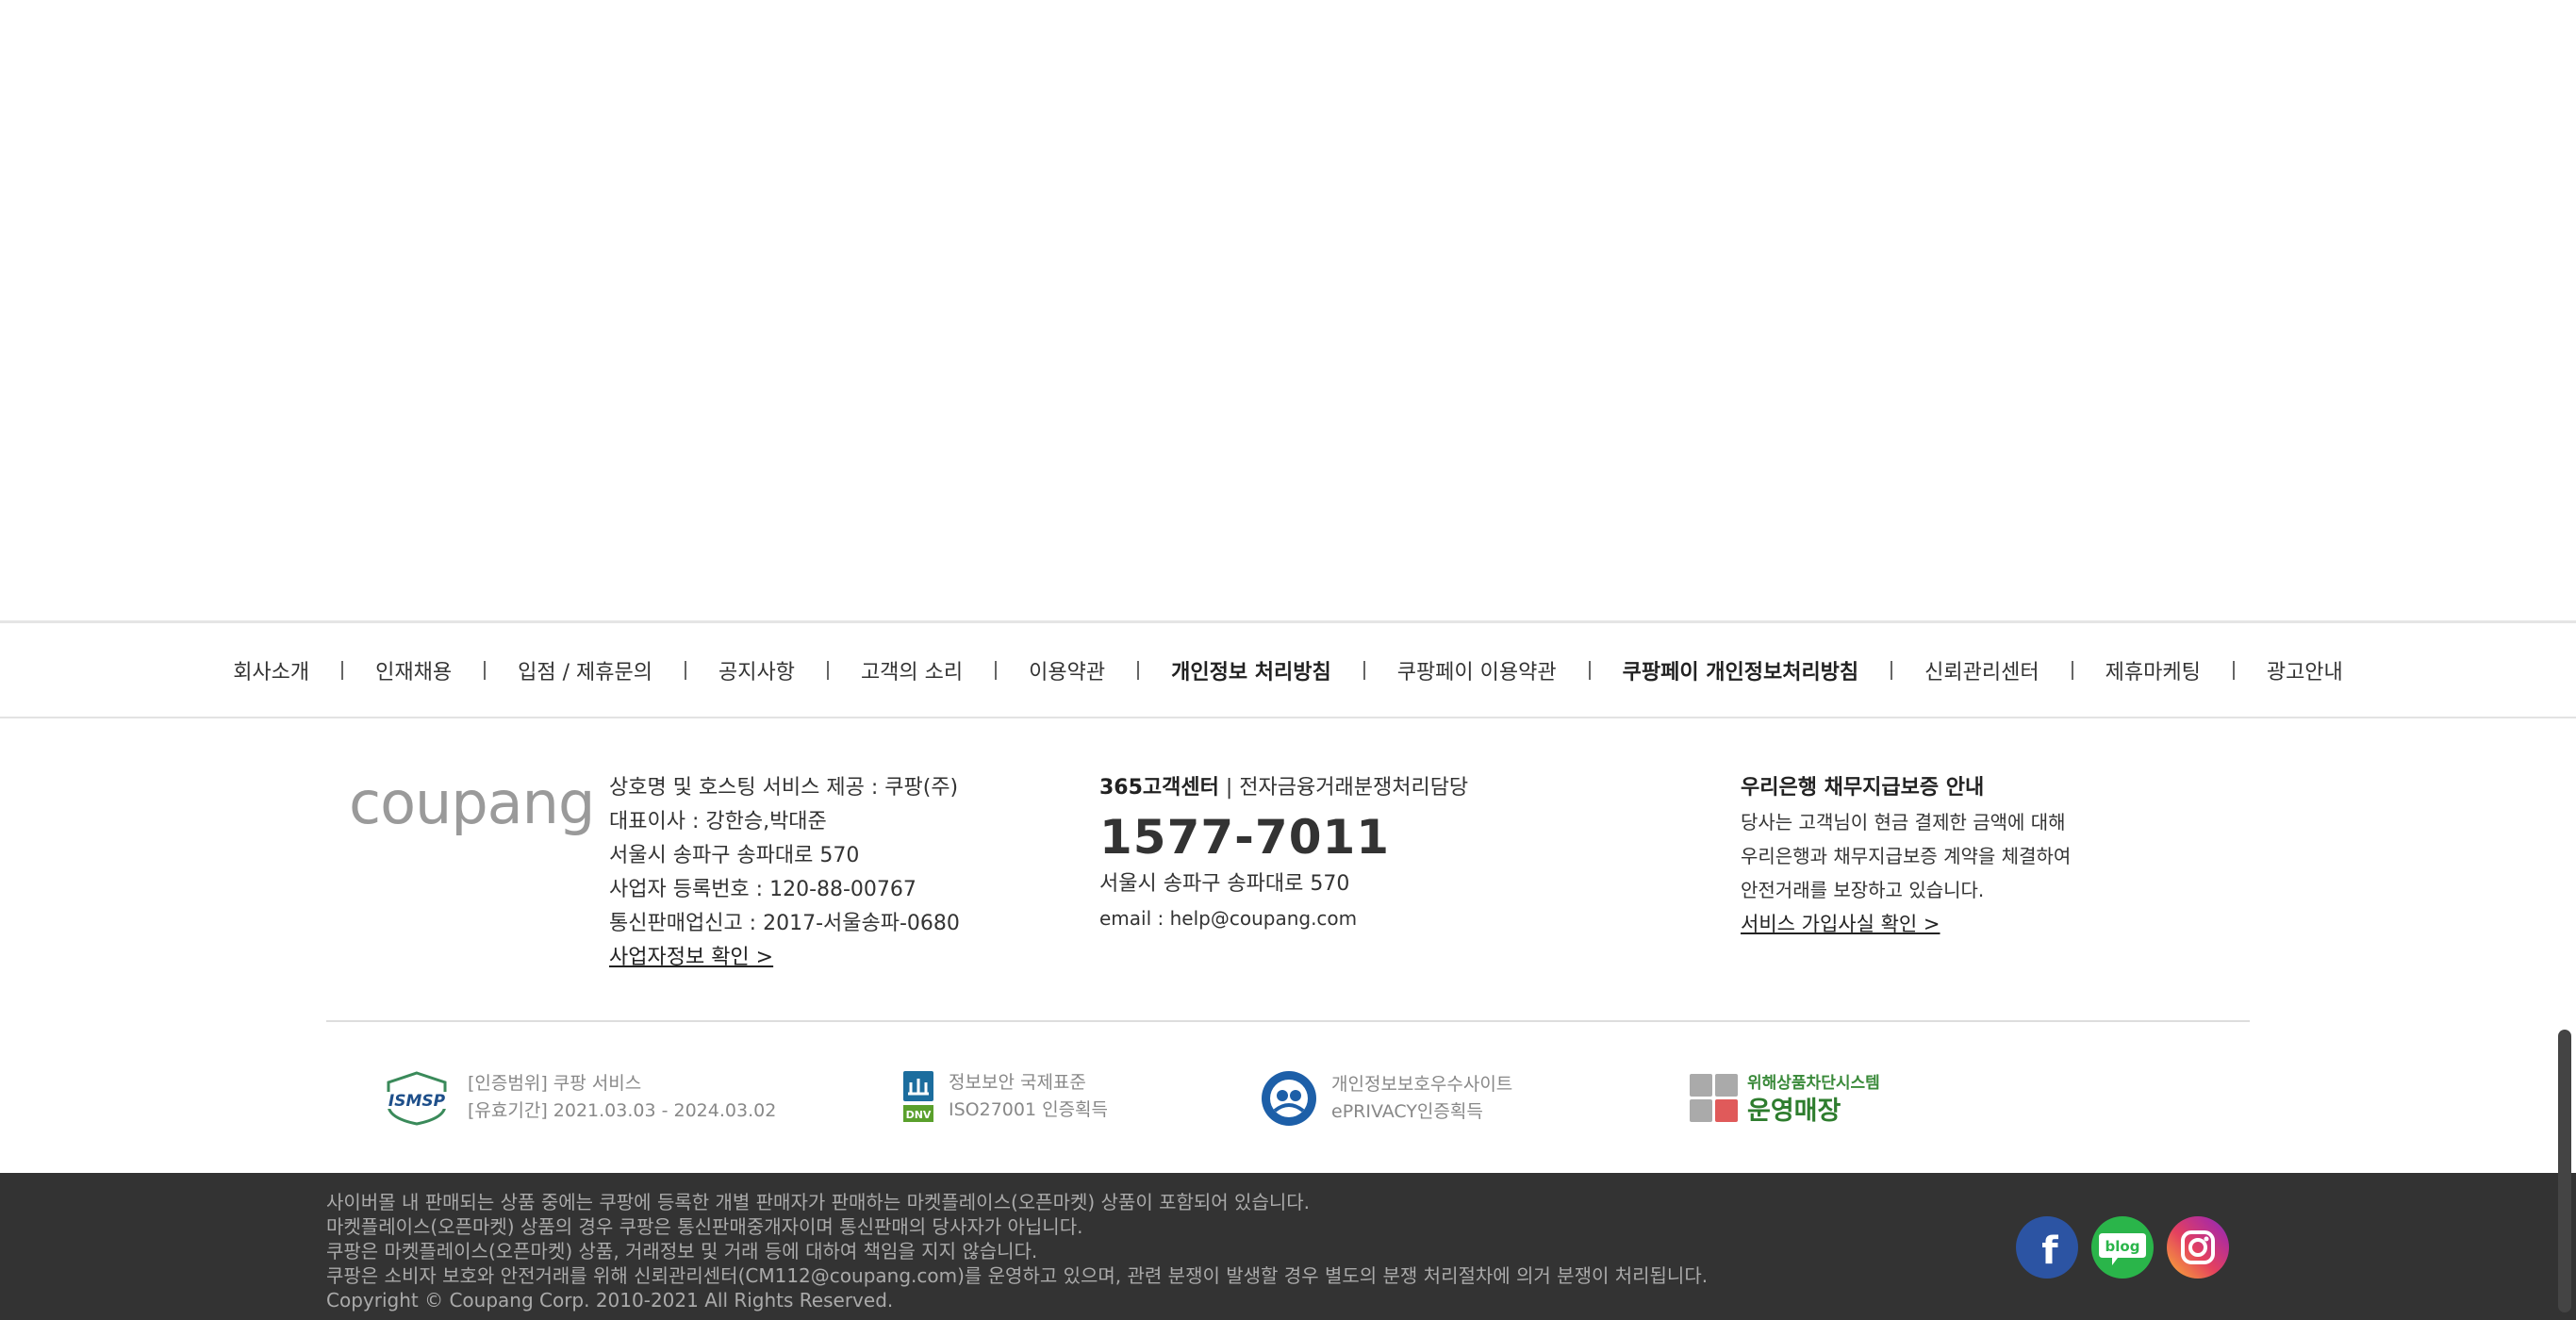 This screenshot has height=1320, width=2576. Describe the element at coordinates (1228, 918) in the screenshot. I see `cs-email: email : help@coupang.com` at that location.